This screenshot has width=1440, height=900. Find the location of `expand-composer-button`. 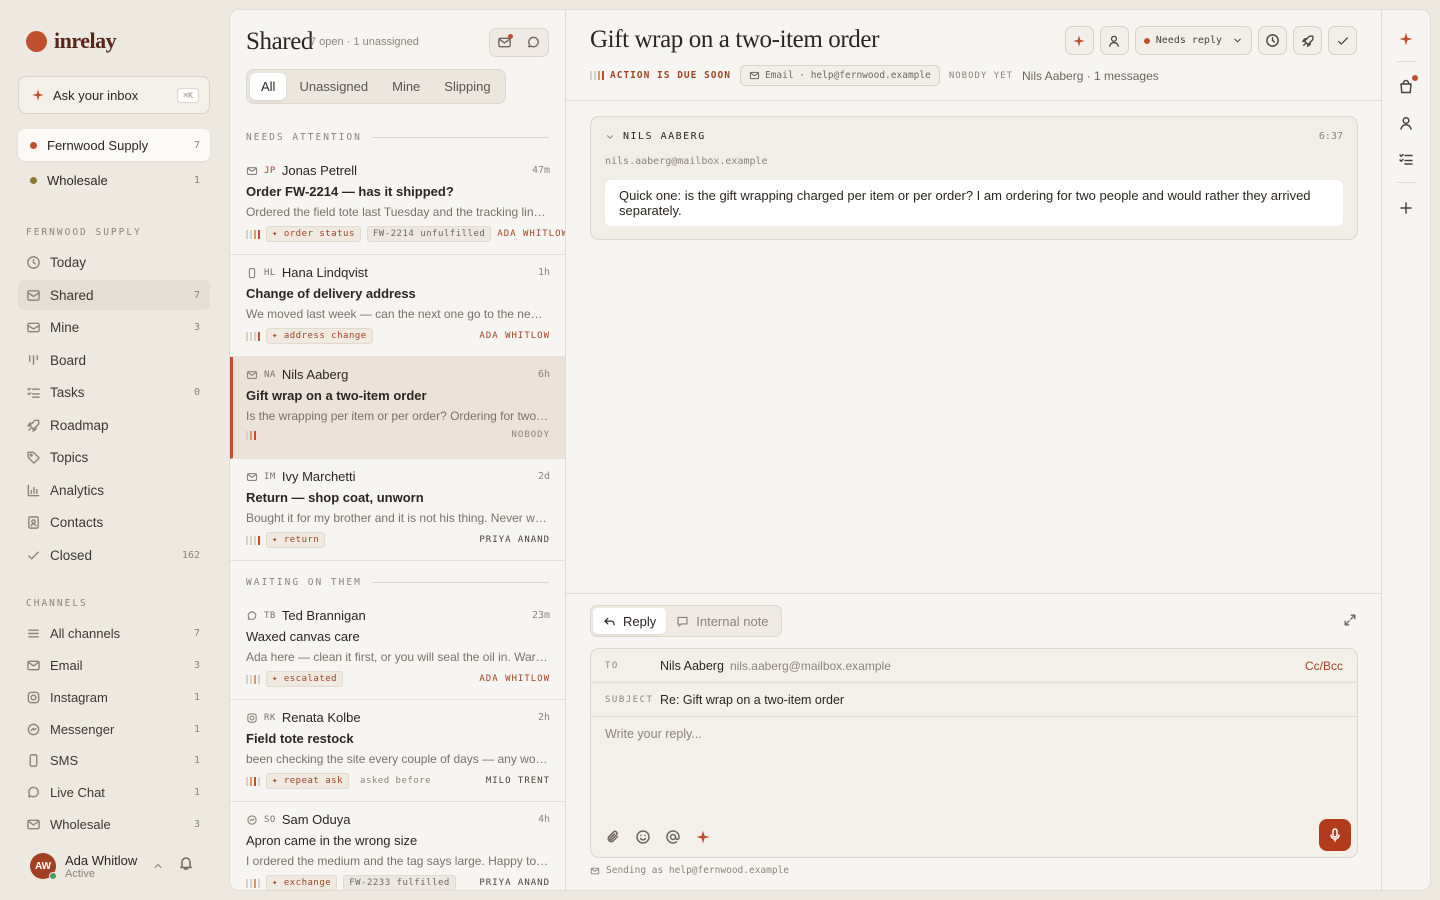

expand-composer-button is located at coordinates (1350, 620).